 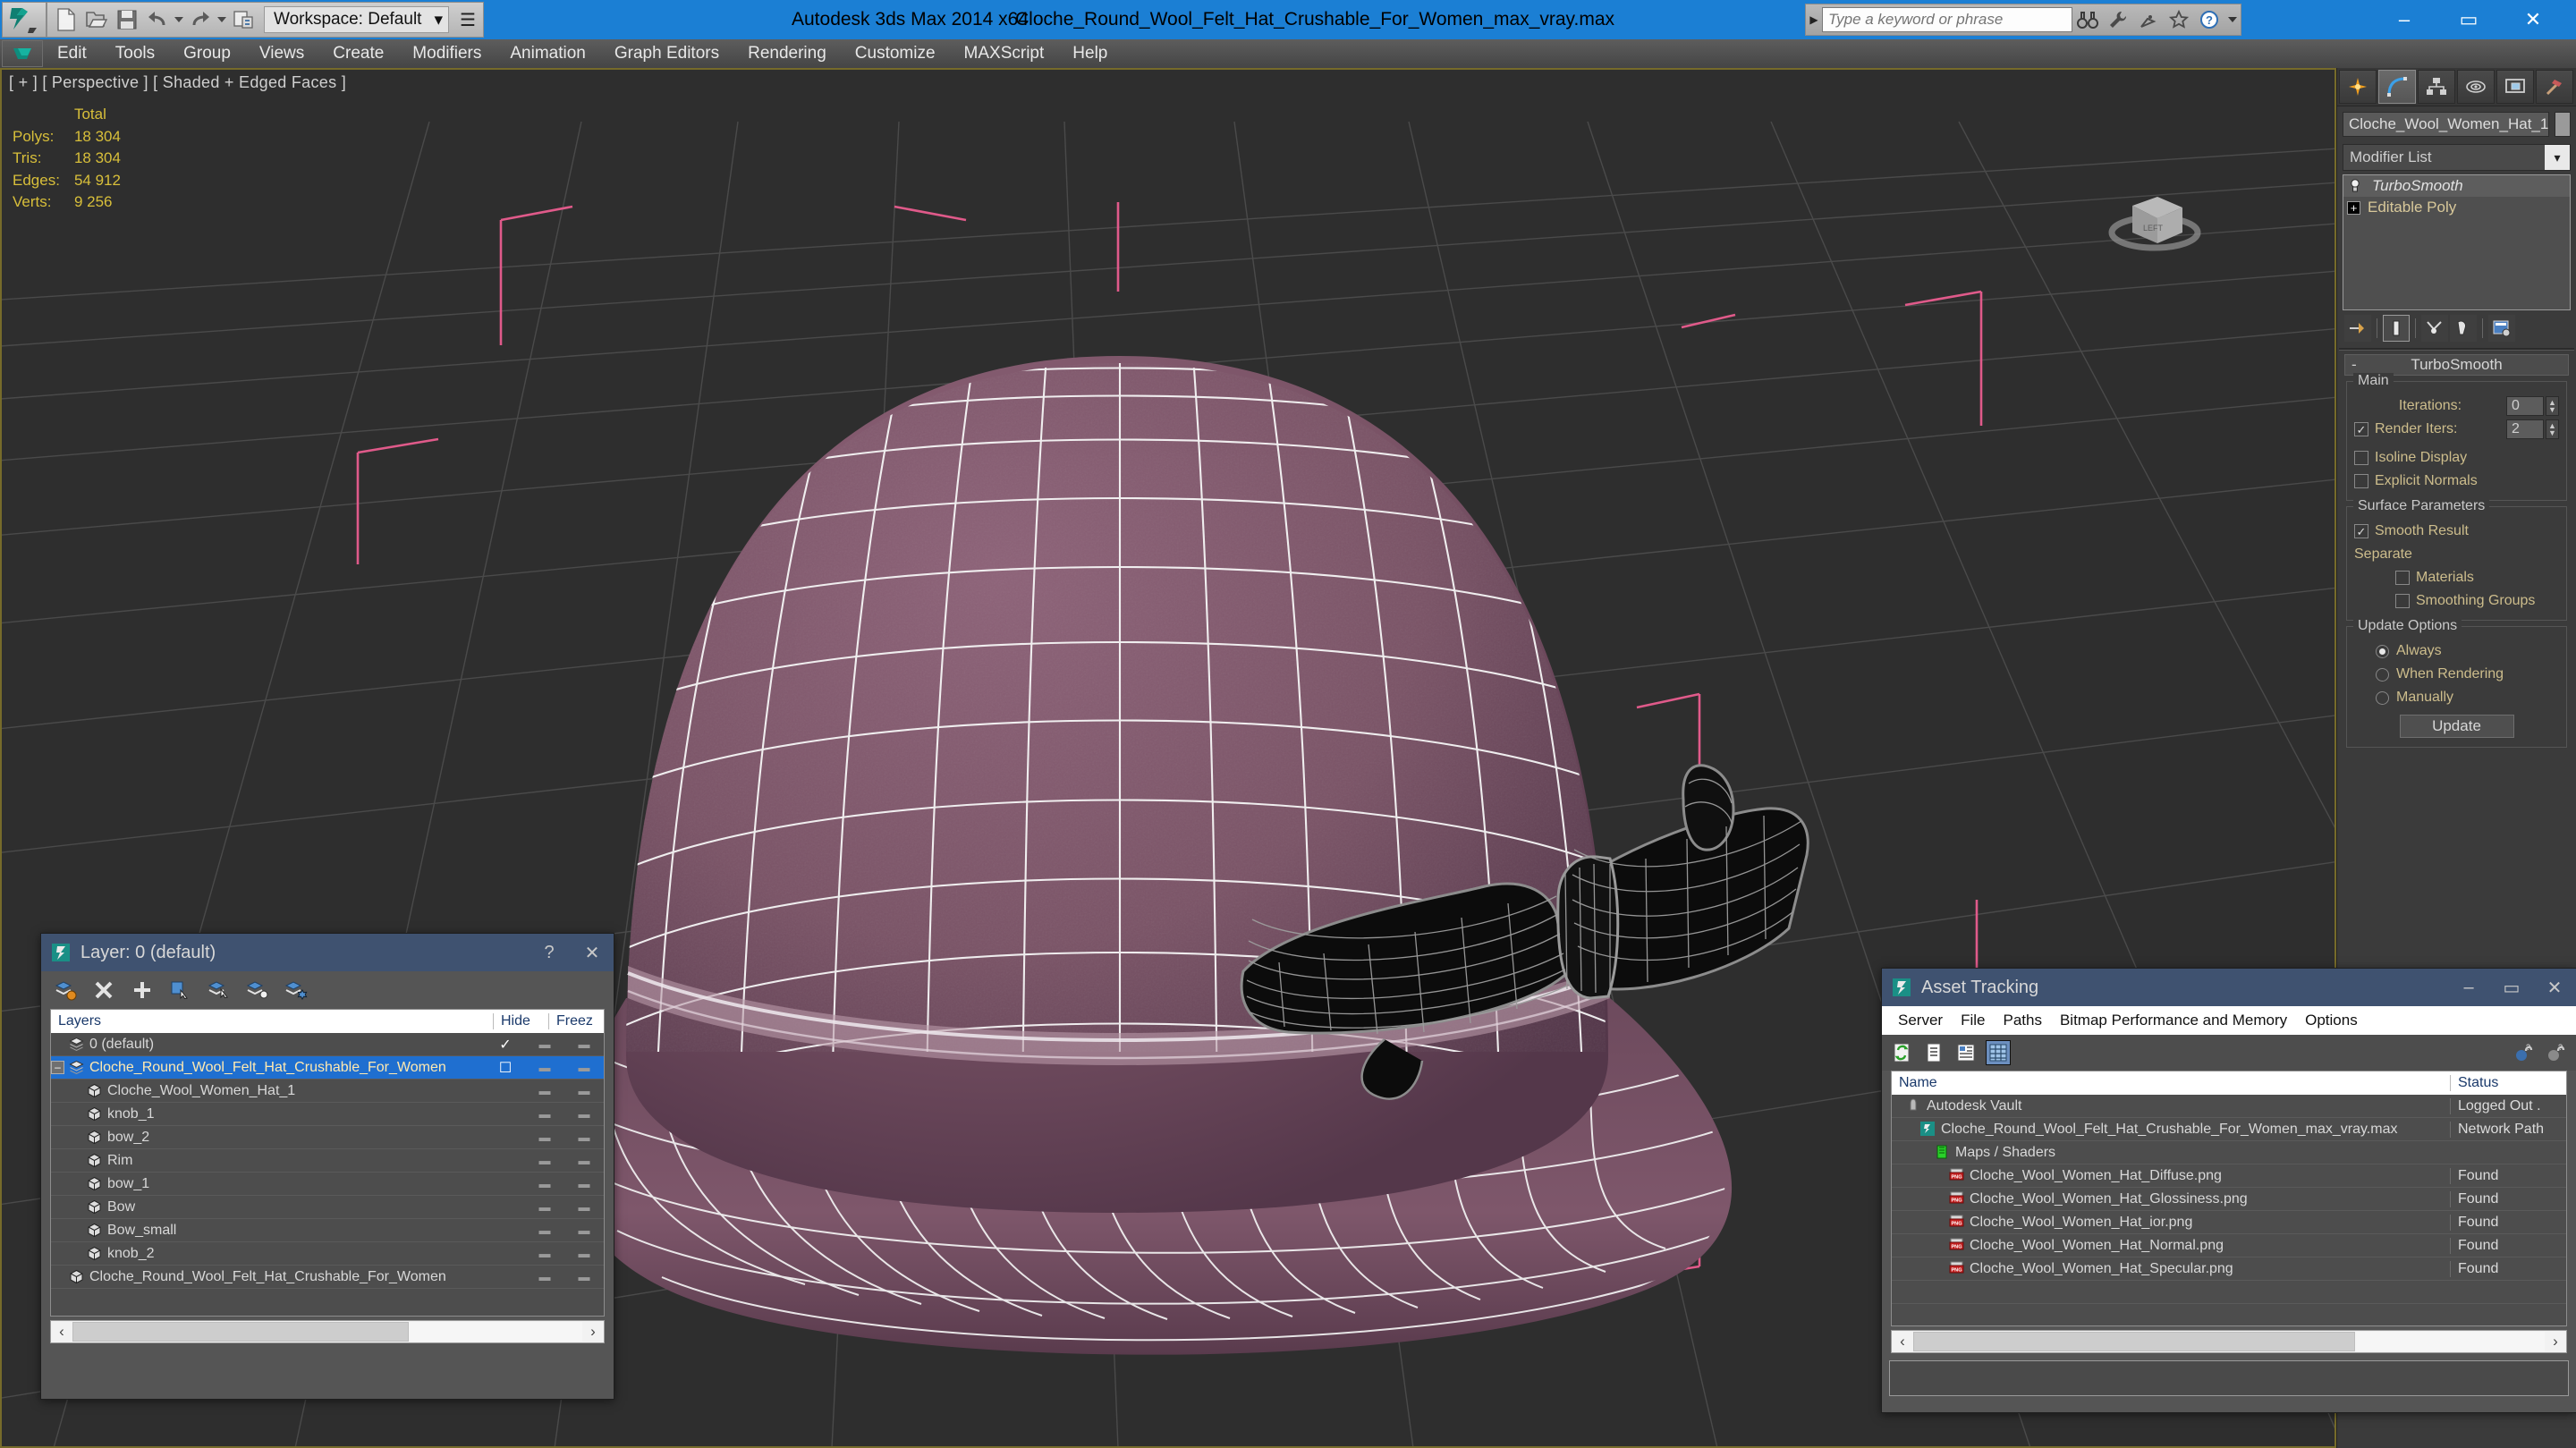 I want to click on layer-properties-icon, so click(x=296, y=990).